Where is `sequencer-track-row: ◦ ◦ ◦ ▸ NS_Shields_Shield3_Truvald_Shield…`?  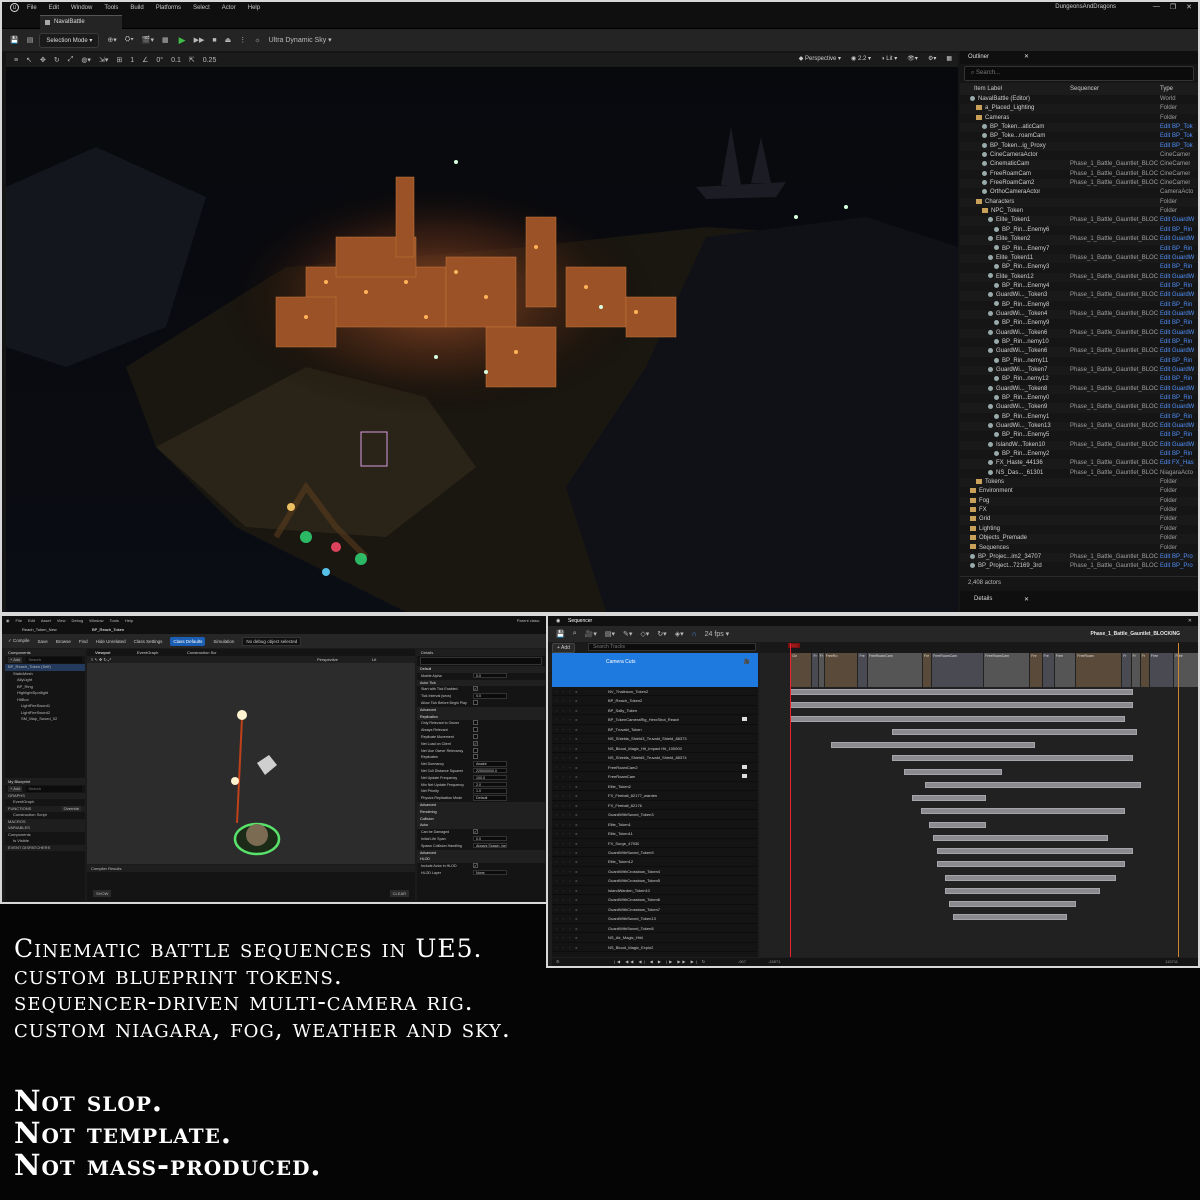 sequencer-track-row: ◦ ◦ ◦ ▸ NS_Shields_Shield3_Truvald_Shield… is located at coordinates (655, 739).